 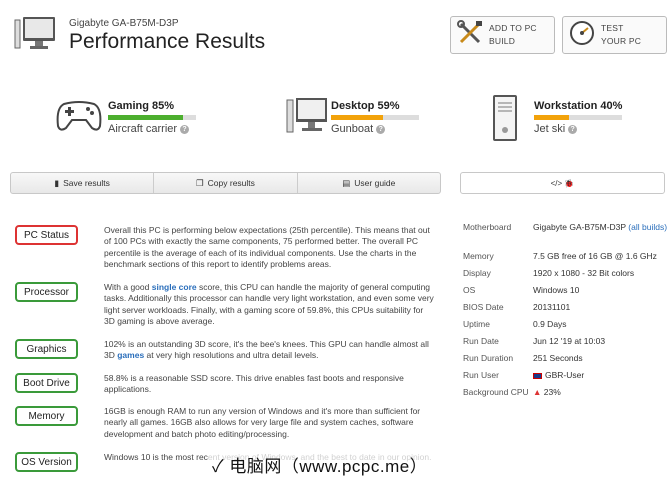 What do you see at coordinates (476, 324) in the screenshot?
I see `spec-key: Uptime` at bounding box center [476, 324].